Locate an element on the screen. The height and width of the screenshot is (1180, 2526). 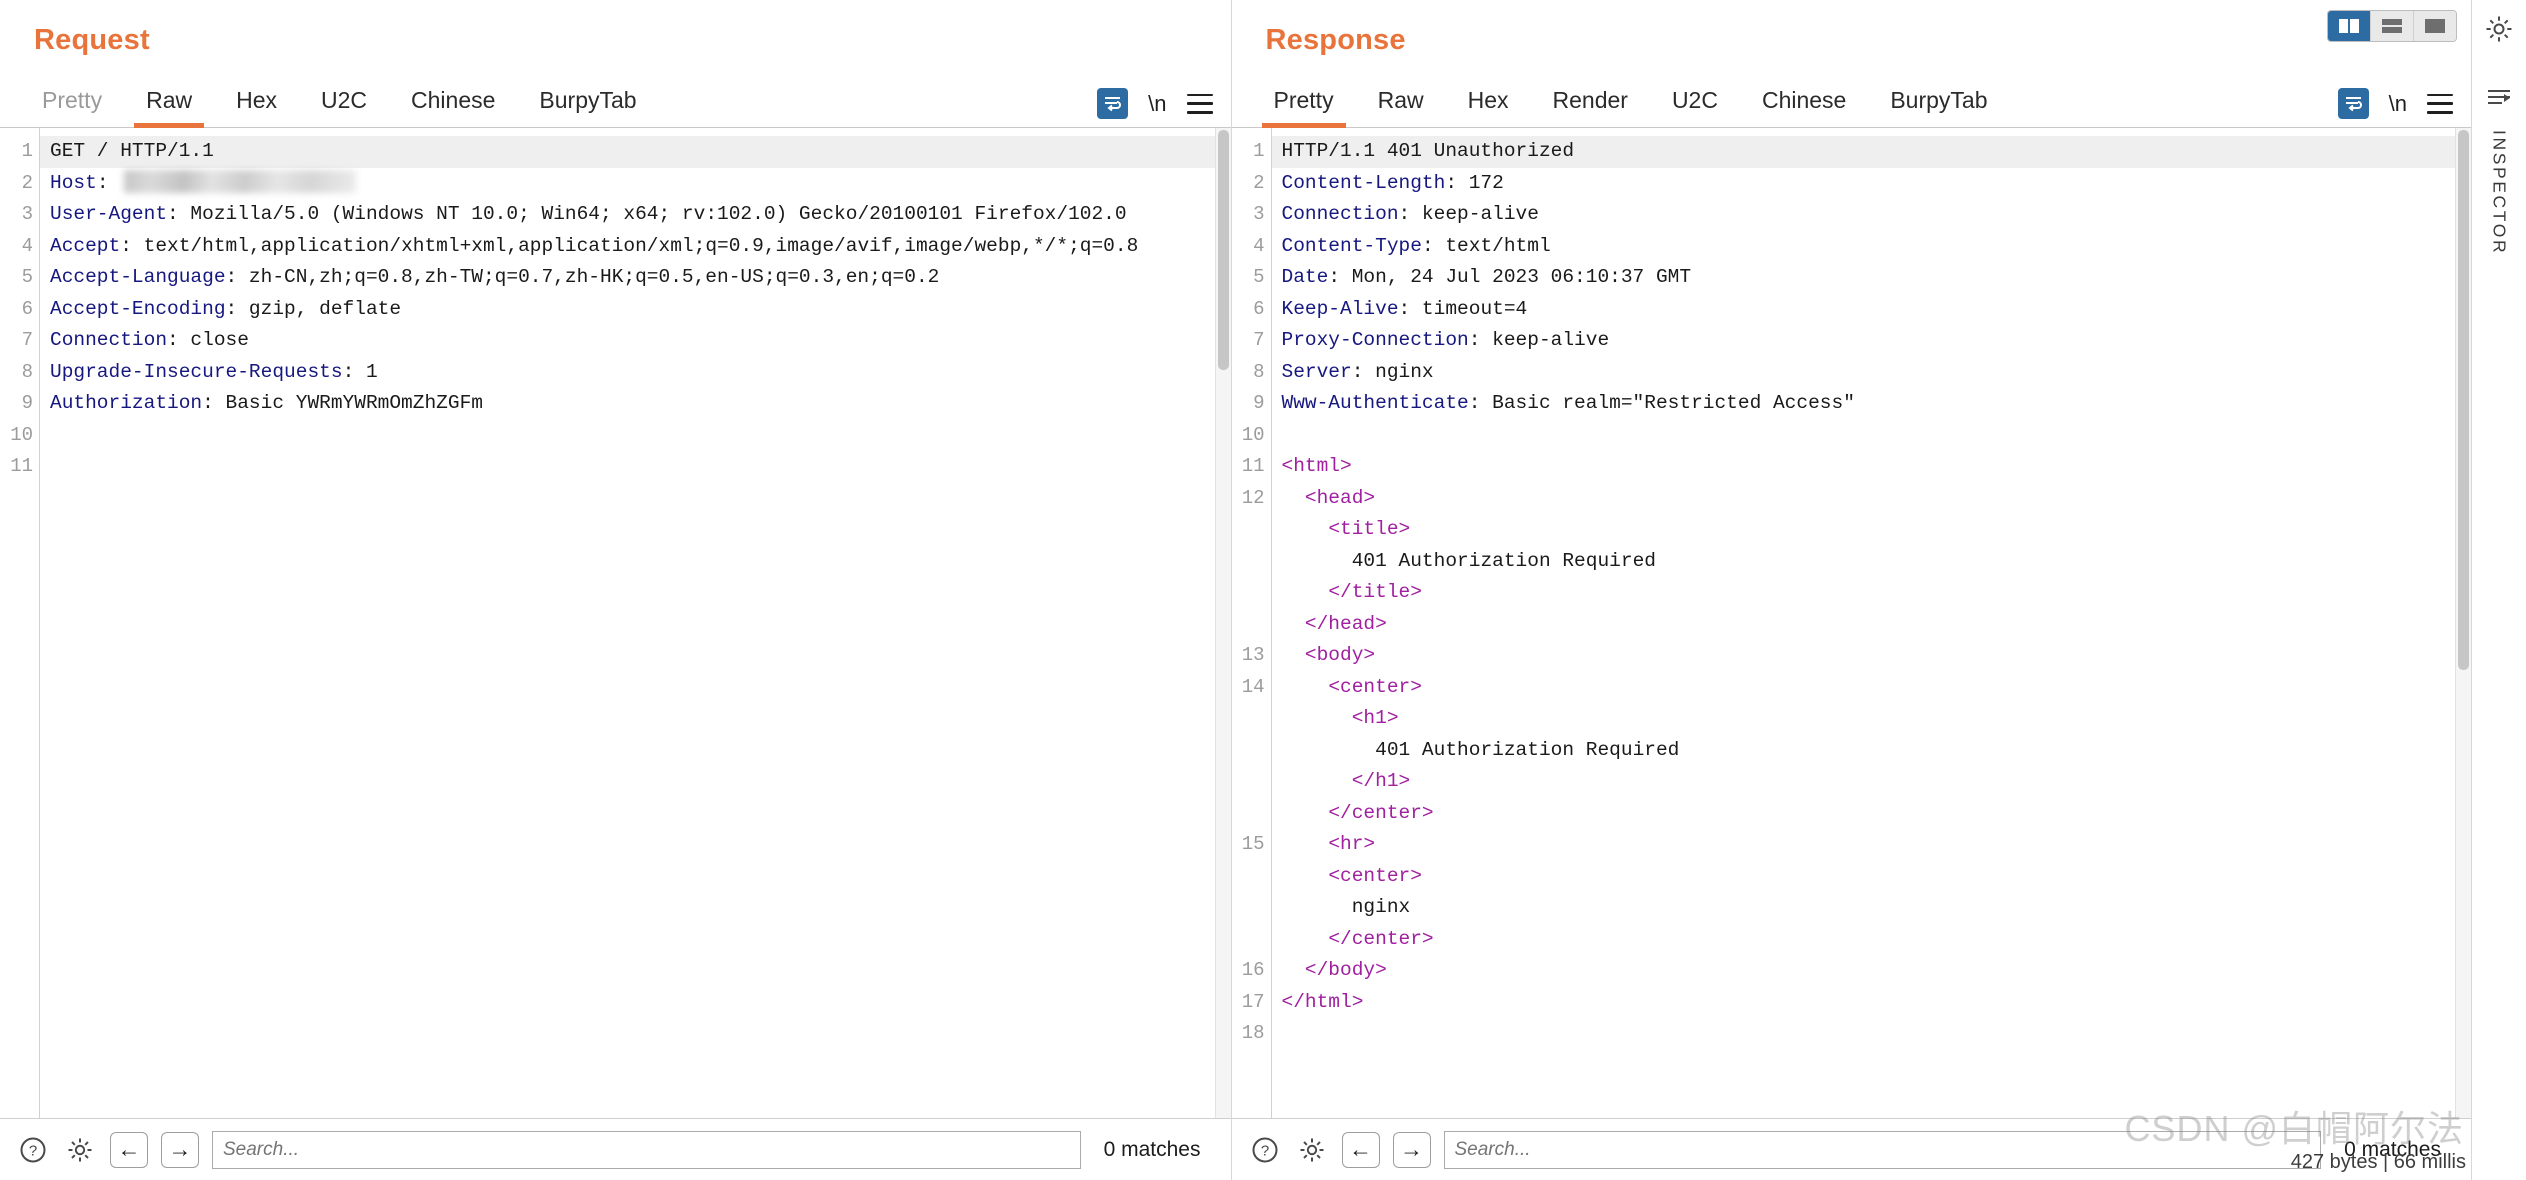
tab-request-raw: Raw is located at coordinates (169, 107).